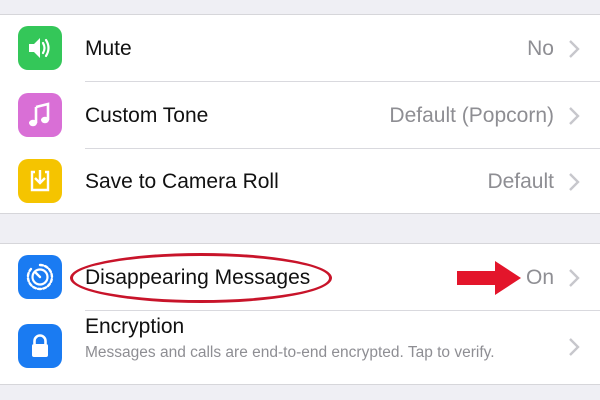  What do you see at coordinates (540, 48) in the screenshot?
I see `mute-value: No` at bounding box center [540, 48].